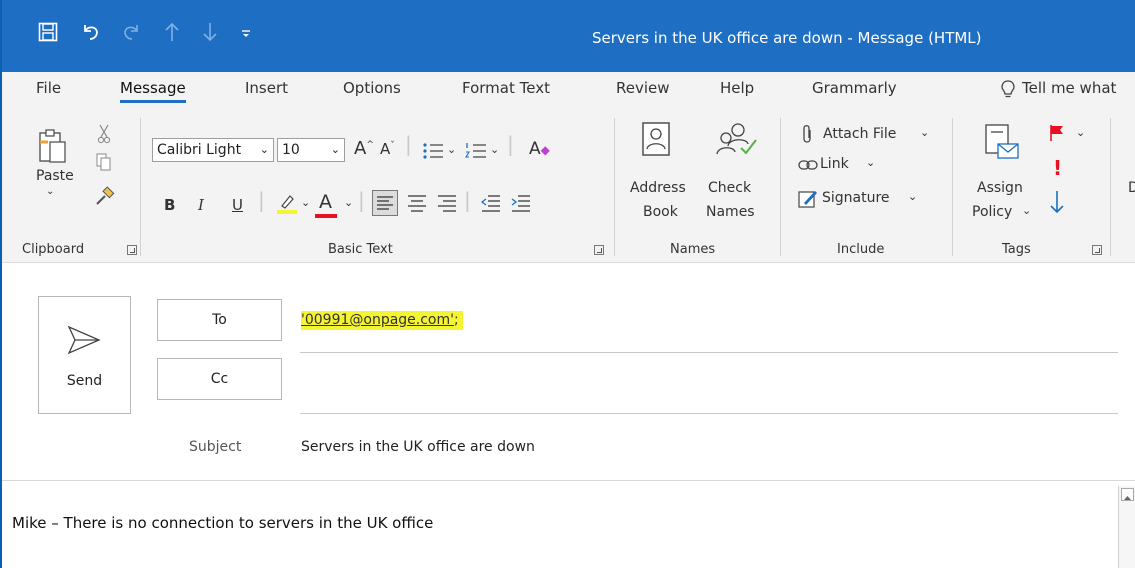  Describe the element at coordinates (568, 480) in the screenshot. I see `divider` at that location.